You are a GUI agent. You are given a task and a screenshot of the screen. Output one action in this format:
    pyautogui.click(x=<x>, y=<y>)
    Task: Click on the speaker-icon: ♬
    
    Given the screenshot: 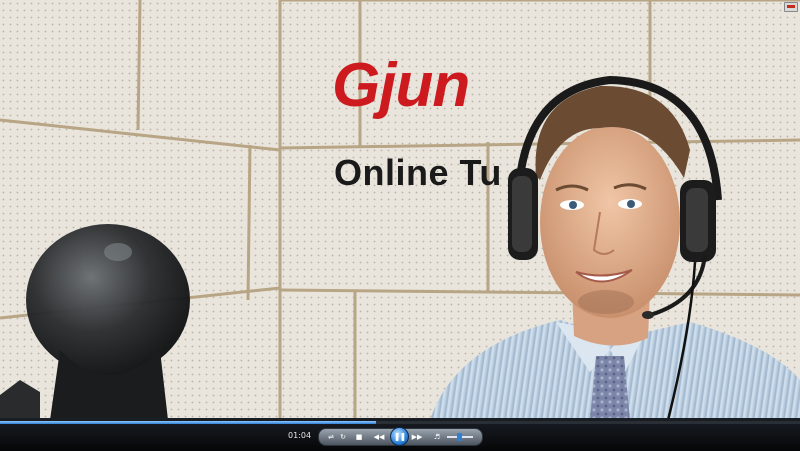 What is the action you would take?
    pyautogui.click(x=437, y=437)
    